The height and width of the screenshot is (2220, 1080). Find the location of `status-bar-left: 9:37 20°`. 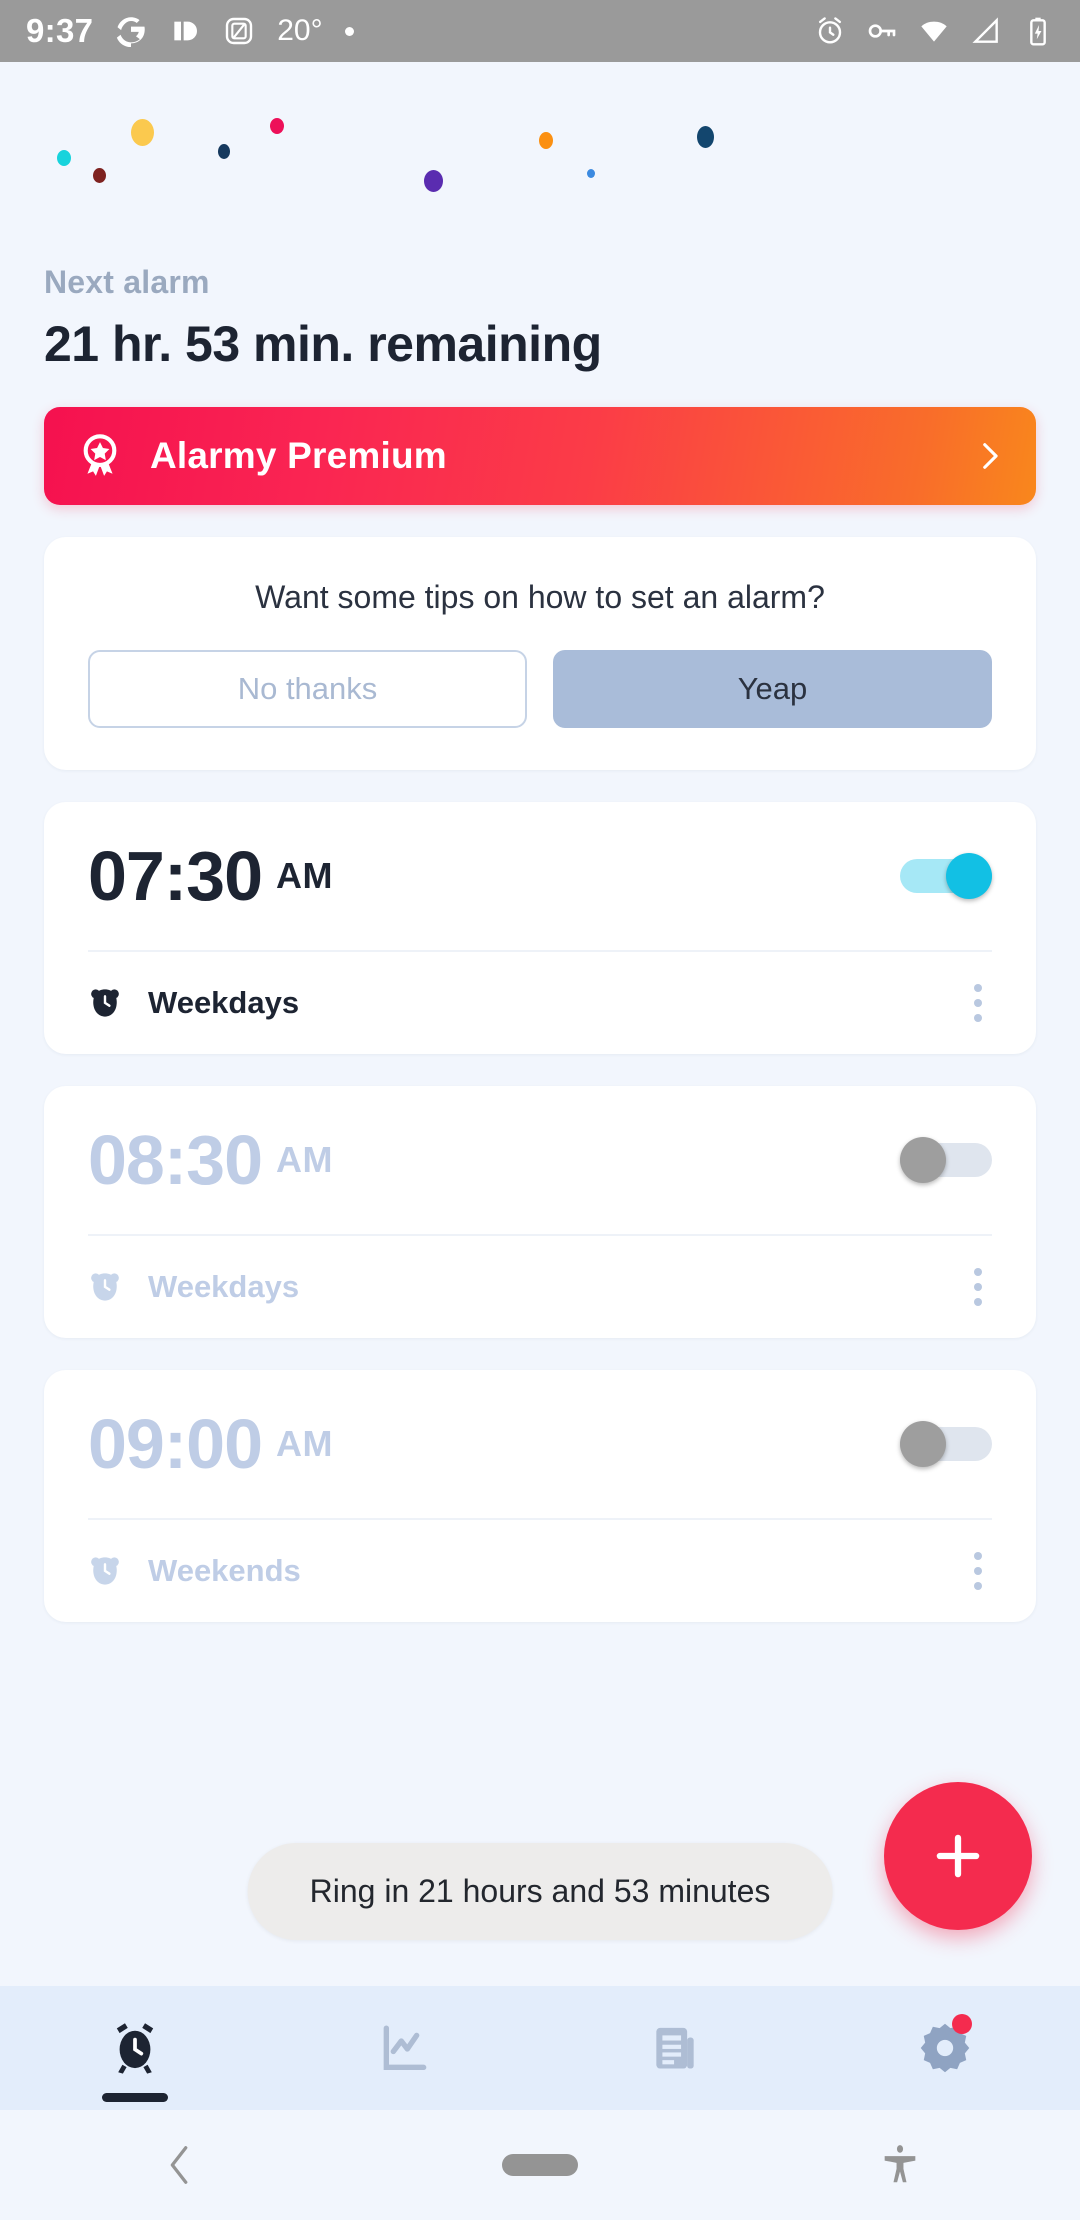

status-bar-left: 9:37 20° is located at coordinates (190, 31).